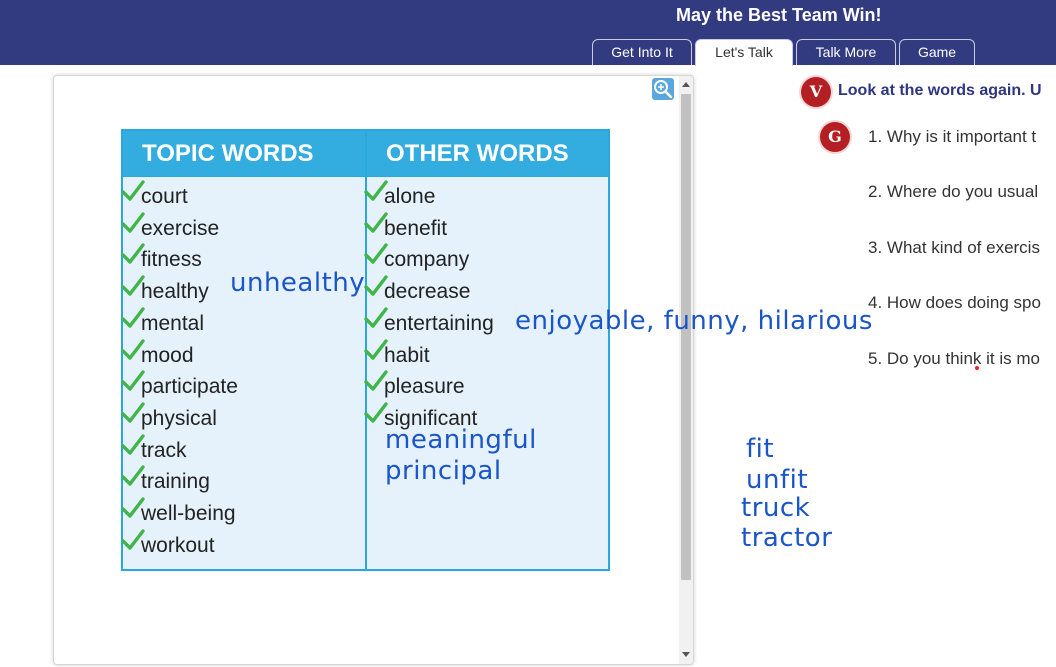  What do you see at coordinates (416, 228) in the screenshot?
I see `other-word: benefit` at bounding box center [416, 228].